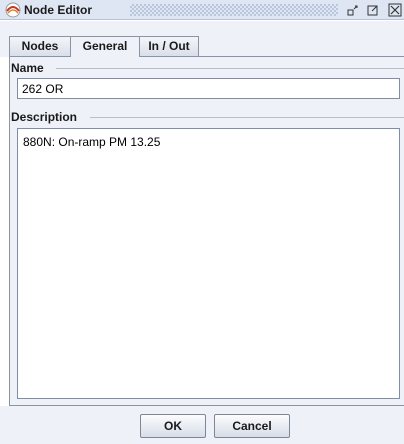  I want to click on window-titlebar: Node Editor, so click(202, 10).